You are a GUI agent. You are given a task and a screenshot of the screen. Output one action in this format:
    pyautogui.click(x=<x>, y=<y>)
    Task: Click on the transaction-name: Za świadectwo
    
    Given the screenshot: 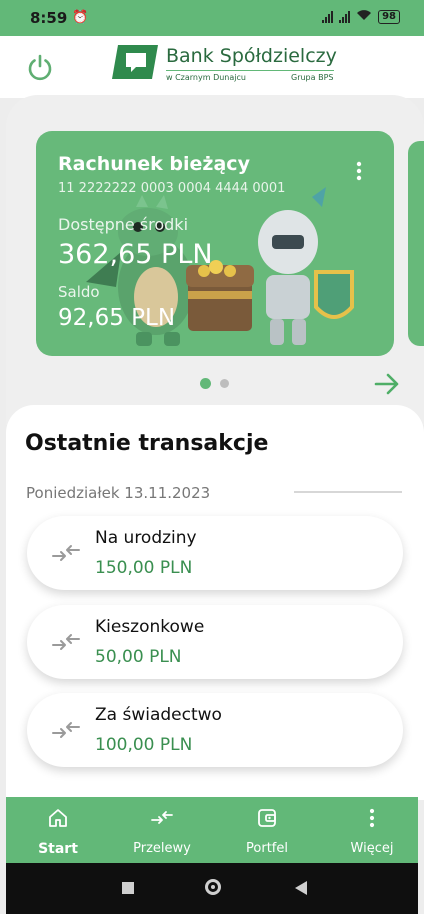 What is the action you would take?
    pyautogui.click(x=158, y=715)
    